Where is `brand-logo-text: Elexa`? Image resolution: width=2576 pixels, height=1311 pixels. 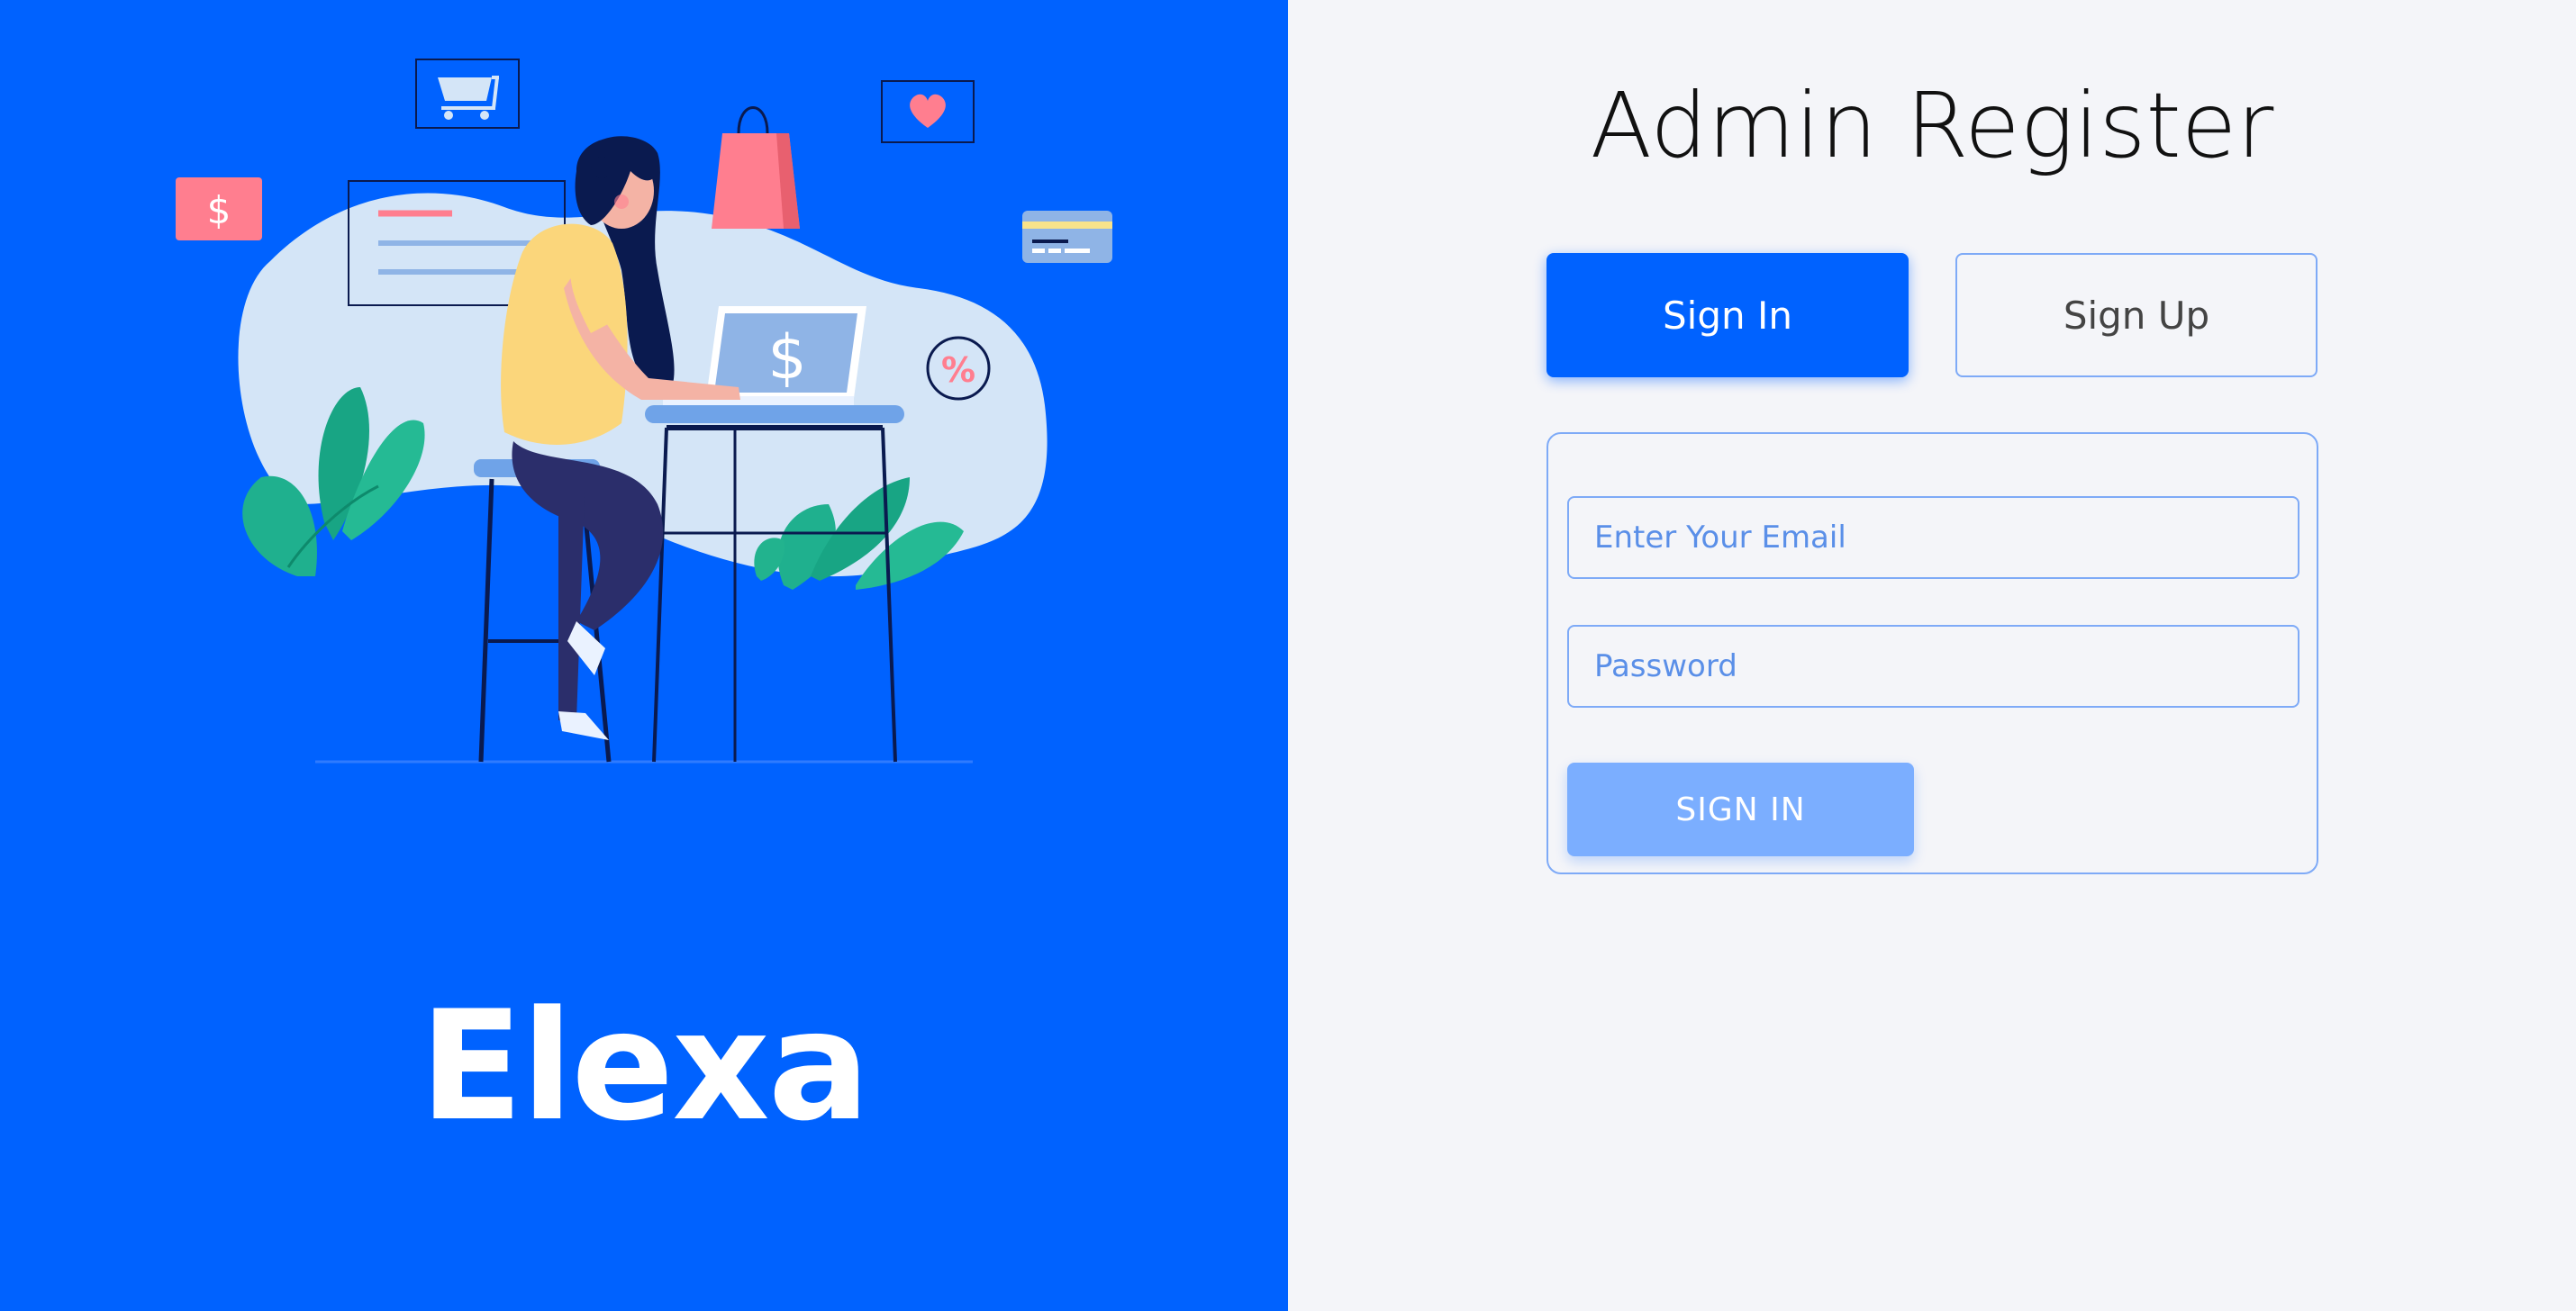 brand-logo-text: Elexa is located at coordinates (645, 1066).